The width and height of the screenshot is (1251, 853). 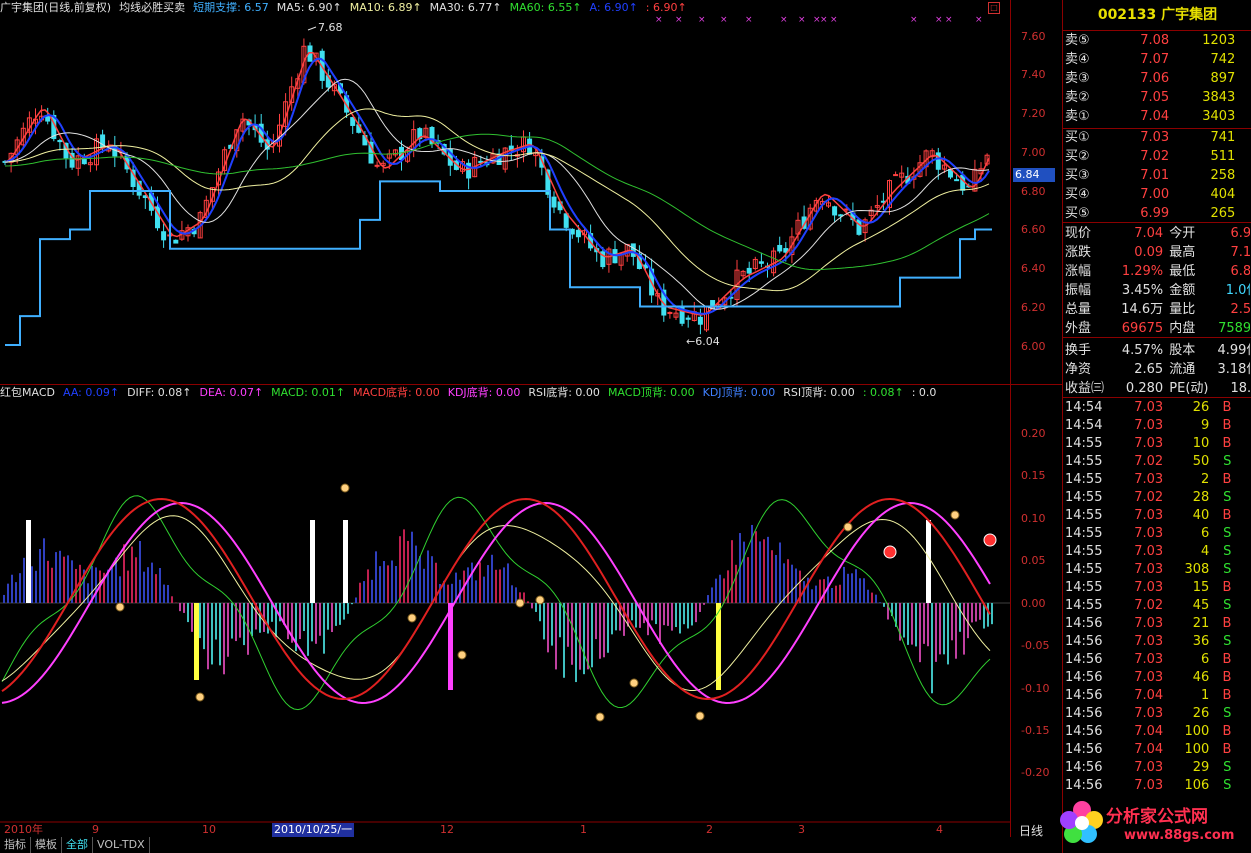 I want to click on tick-row: 14:56 7.03 36 S, so click(x=1157, y=642).